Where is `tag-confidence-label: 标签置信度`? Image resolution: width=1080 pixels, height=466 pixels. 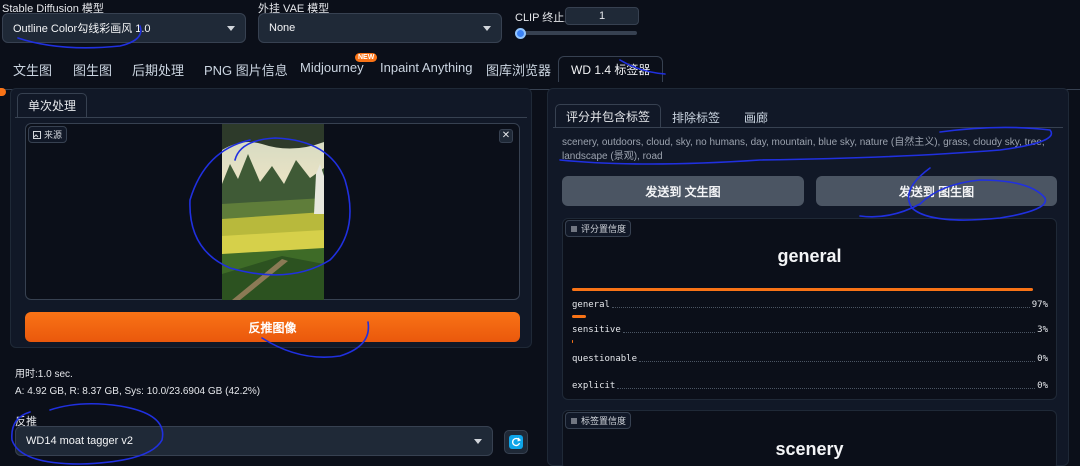 tag-confidence-label: 标签置信度 is located at coordinates (604, 421).